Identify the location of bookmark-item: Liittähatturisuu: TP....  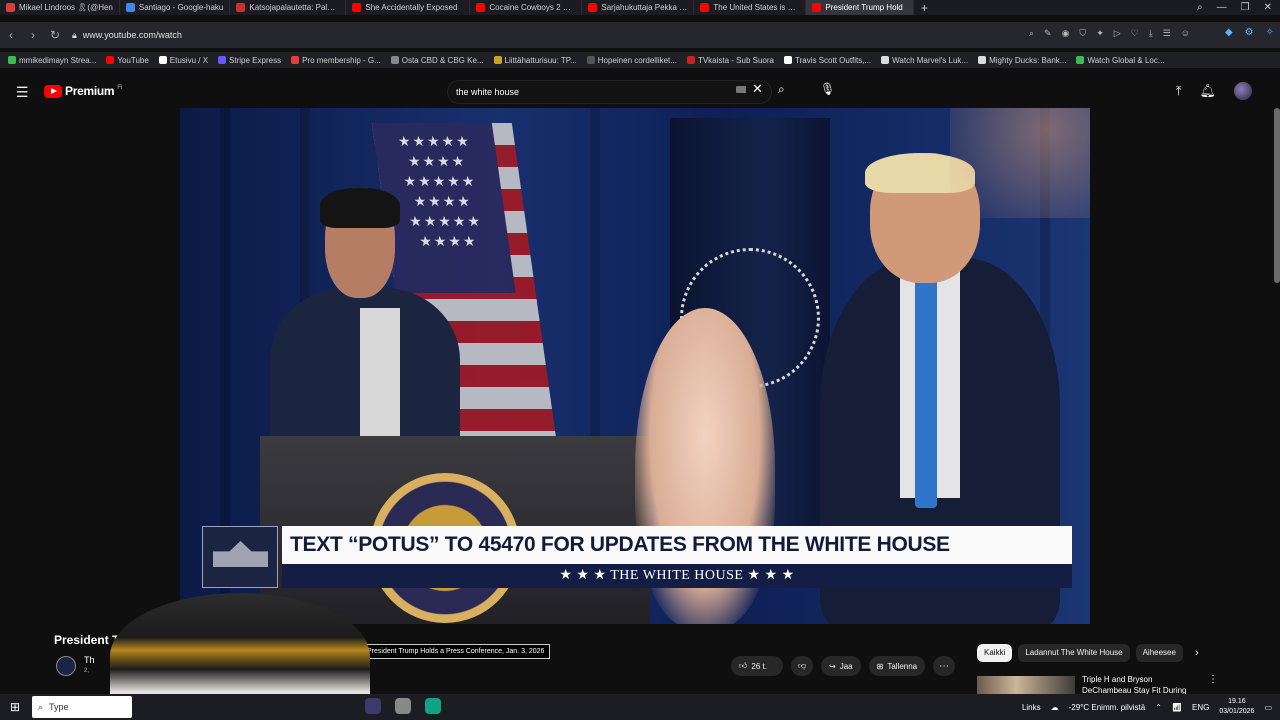
(535, 60).